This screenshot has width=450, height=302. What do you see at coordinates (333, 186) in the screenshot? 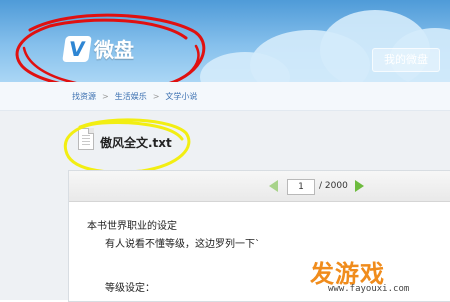
I see `page-total: / 2000` at bounding box center [333, 186].